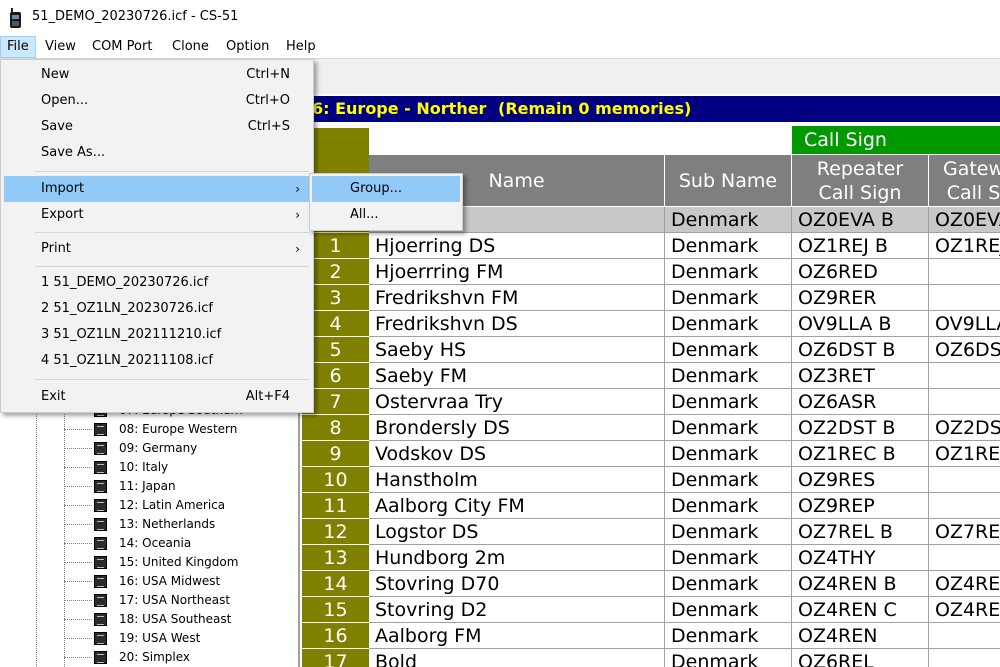 Image resolution: width=1000 pixels, height=667 pixels. Describe the element at coordinates (517, 532) in the screenshot. I see `cell-name: Logstor DS` at that location.